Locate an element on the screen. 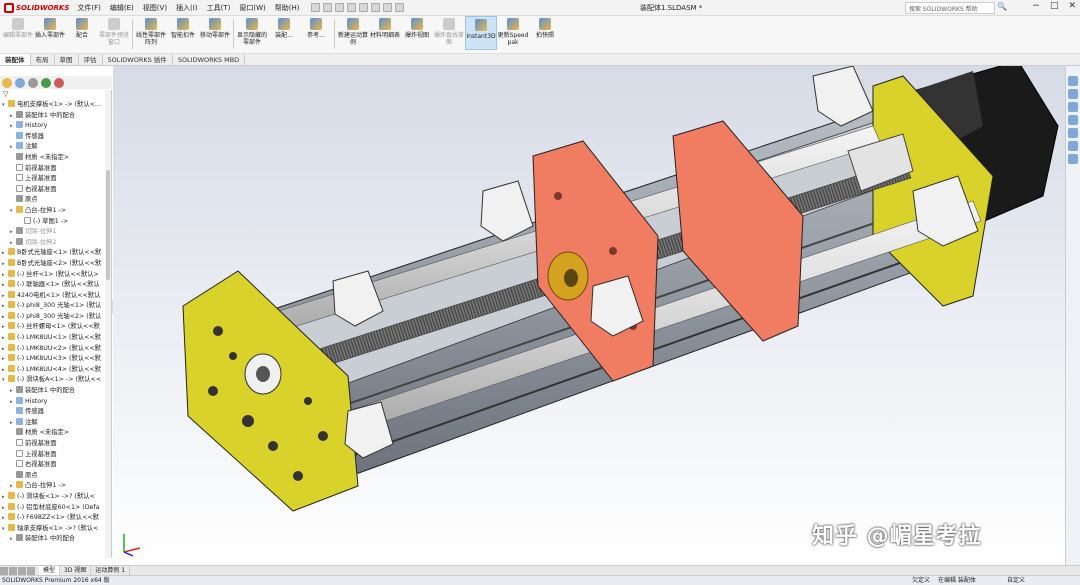 The image size is (1080, 585). new-icon is located at coordinates (316, 7).